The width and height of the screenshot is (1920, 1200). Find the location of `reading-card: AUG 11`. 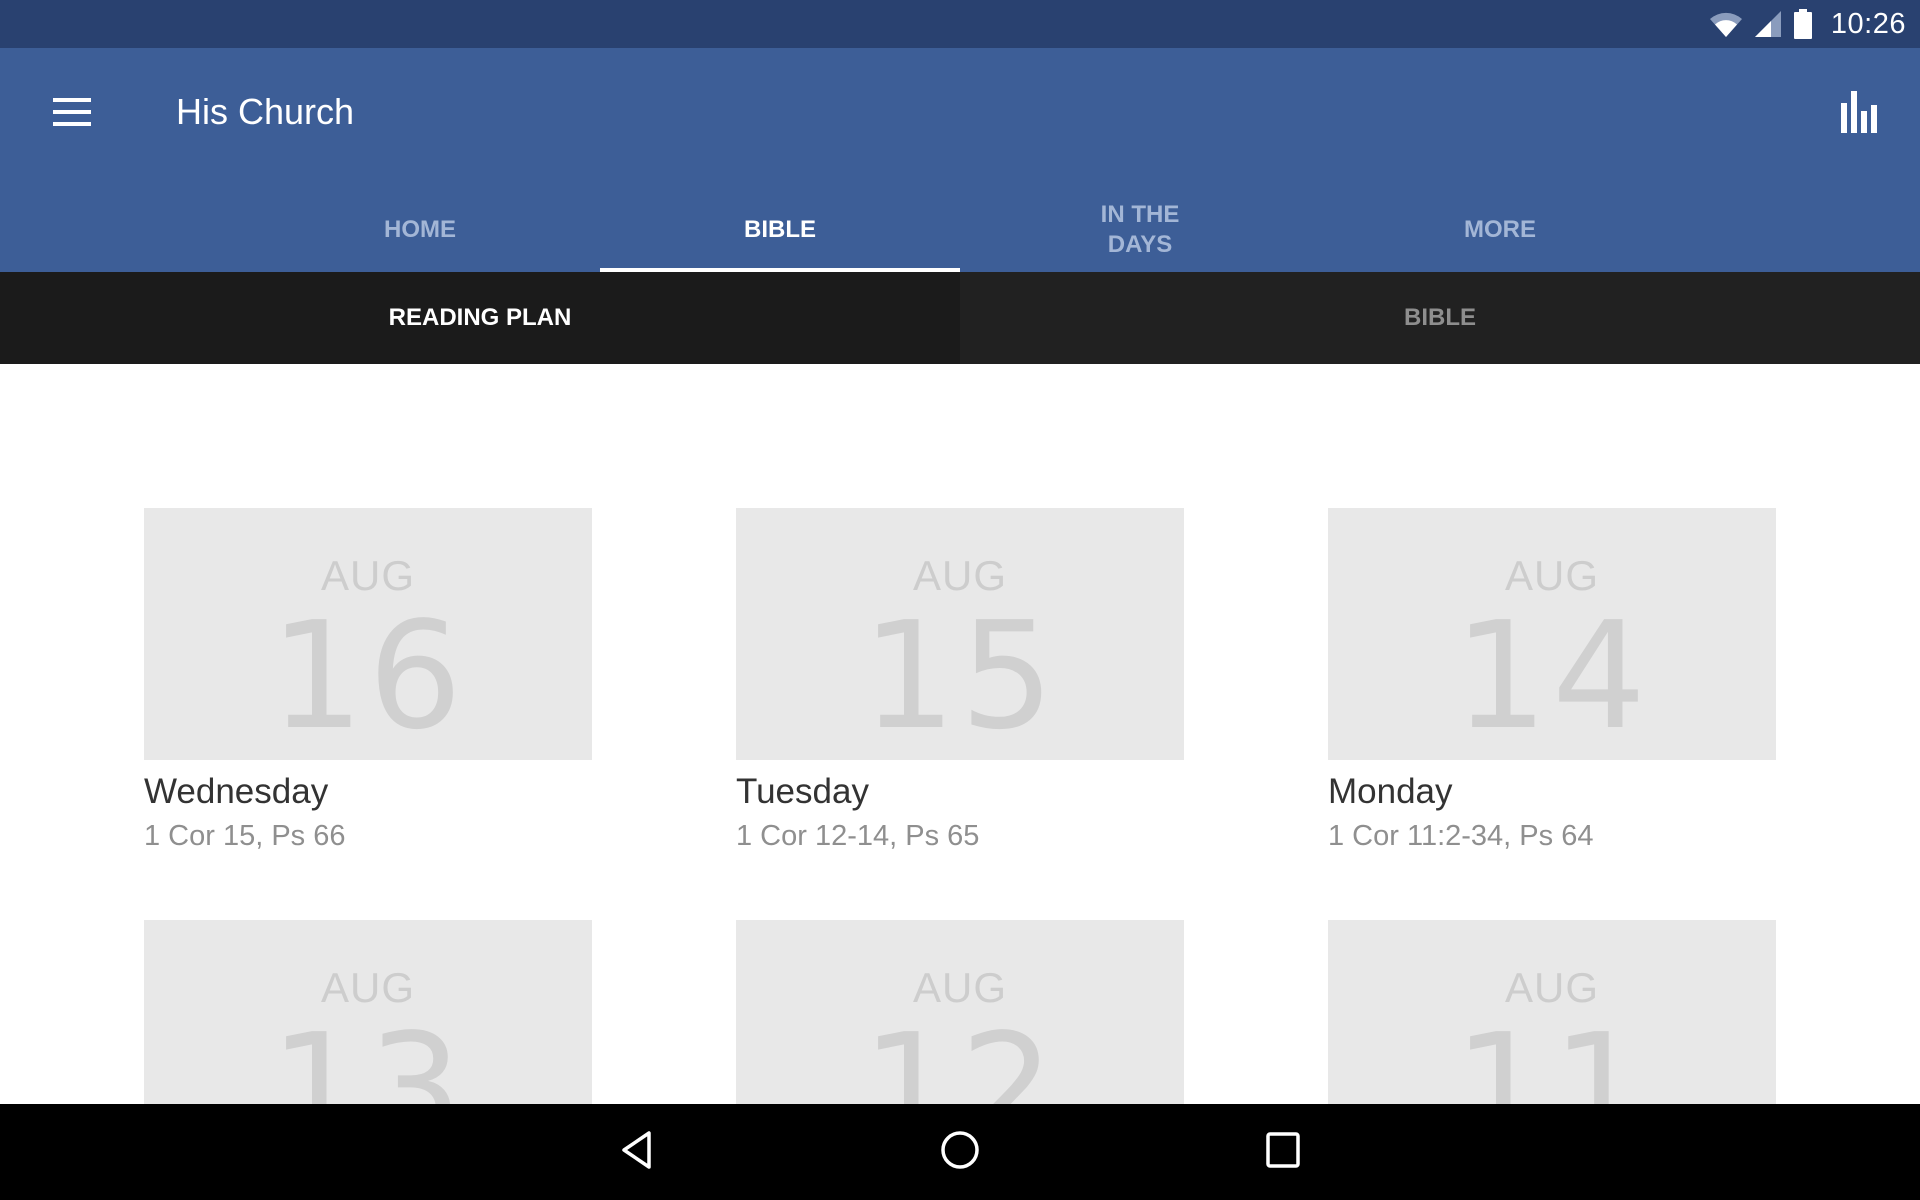

reading-card: AUG 11 is located at coordinates (1552, 1012).